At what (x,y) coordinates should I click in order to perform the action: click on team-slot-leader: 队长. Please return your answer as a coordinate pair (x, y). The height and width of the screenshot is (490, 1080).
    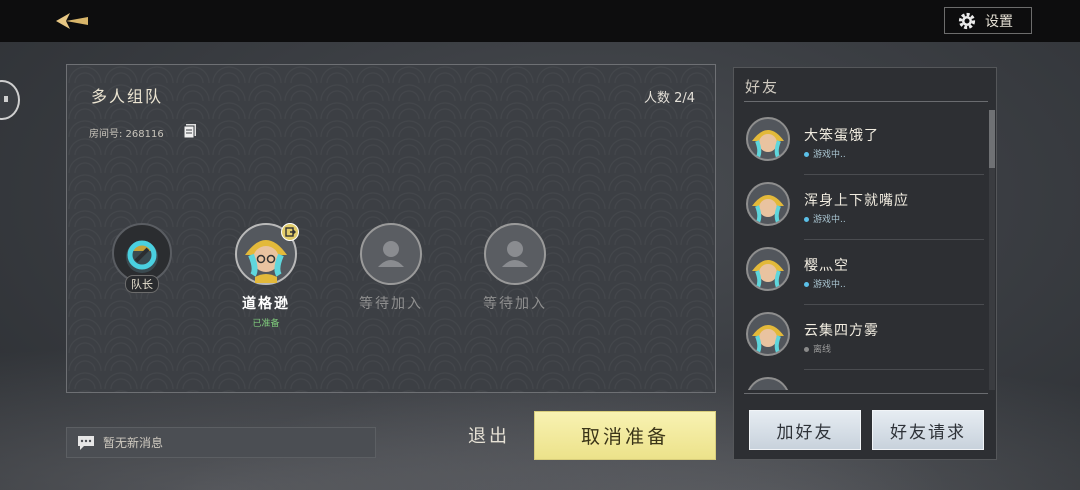
    Looking at the image, I should click on (142, 258).